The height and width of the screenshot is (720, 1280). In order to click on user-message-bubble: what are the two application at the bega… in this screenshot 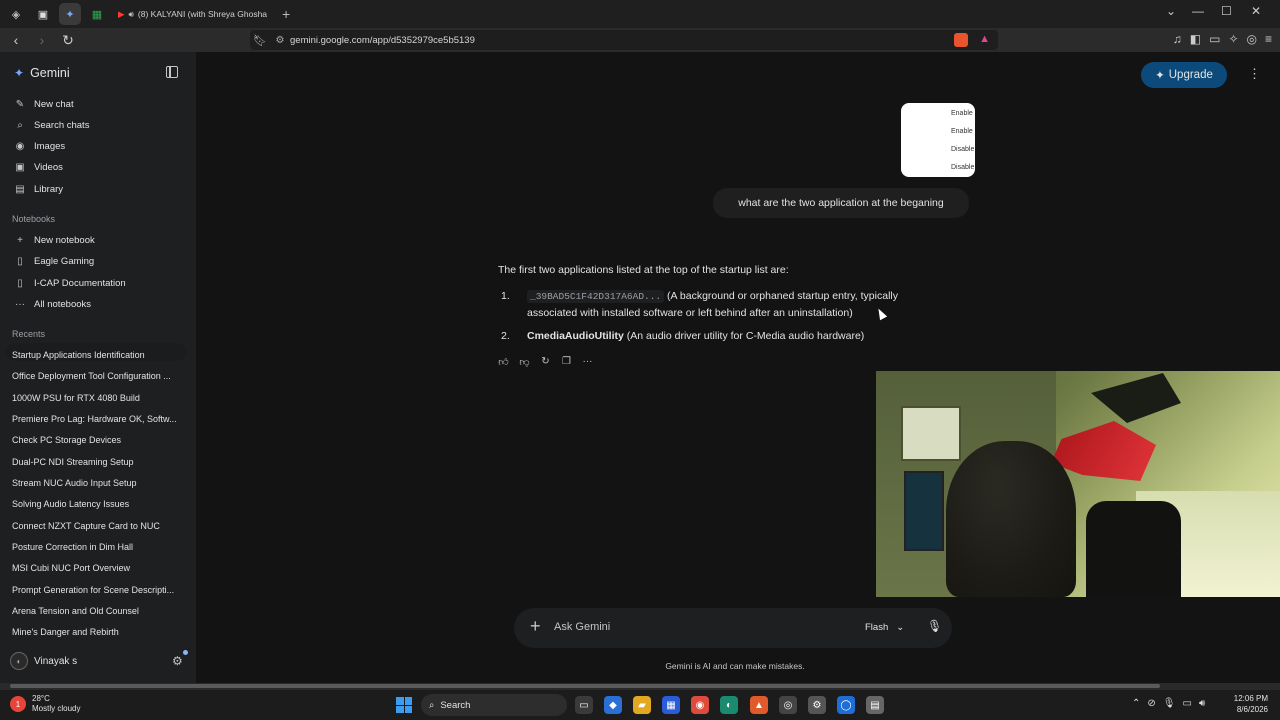, I will do `click(841, 203)`.